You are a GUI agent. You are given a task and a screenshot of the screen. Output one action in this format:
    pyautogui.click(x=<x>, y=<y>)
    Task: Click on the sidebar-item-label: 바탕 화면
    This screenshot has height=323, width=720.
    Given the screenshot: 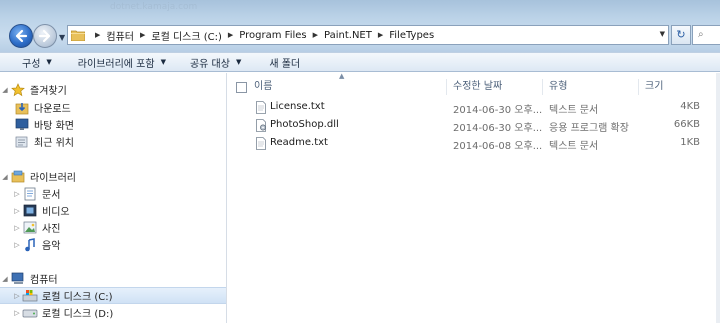 What is the action you would take?
    pyautogui.click(x=54, y=126)
    